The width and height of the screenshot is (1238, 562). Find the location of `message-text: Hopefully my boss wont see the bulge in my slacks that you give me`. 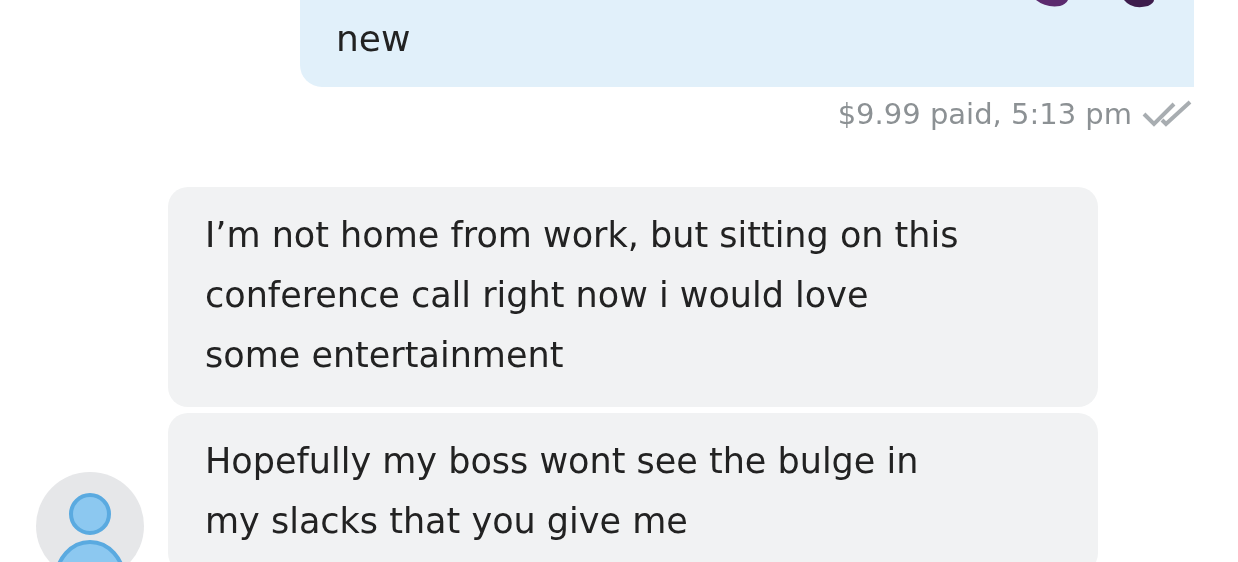

message-text: Hopefully my boss wont see the bulge in my slacks that you give me is located at coordinates (562, 491).